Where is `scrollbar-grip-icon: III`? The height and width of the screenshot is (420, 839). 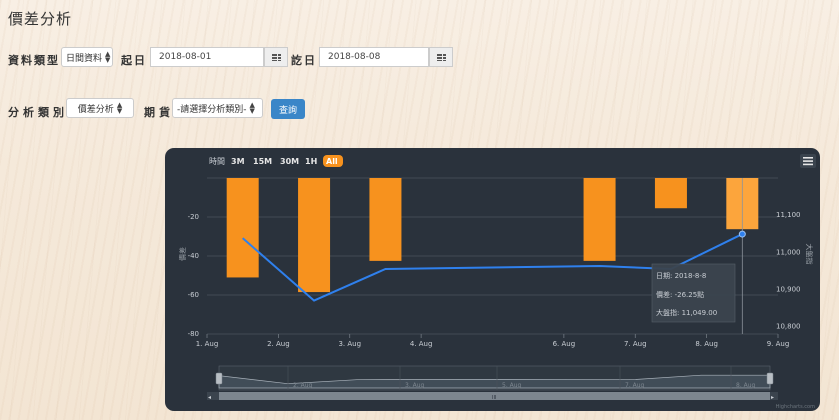 scrollbar-grip-icon: III is located at coordinates (494, 398).